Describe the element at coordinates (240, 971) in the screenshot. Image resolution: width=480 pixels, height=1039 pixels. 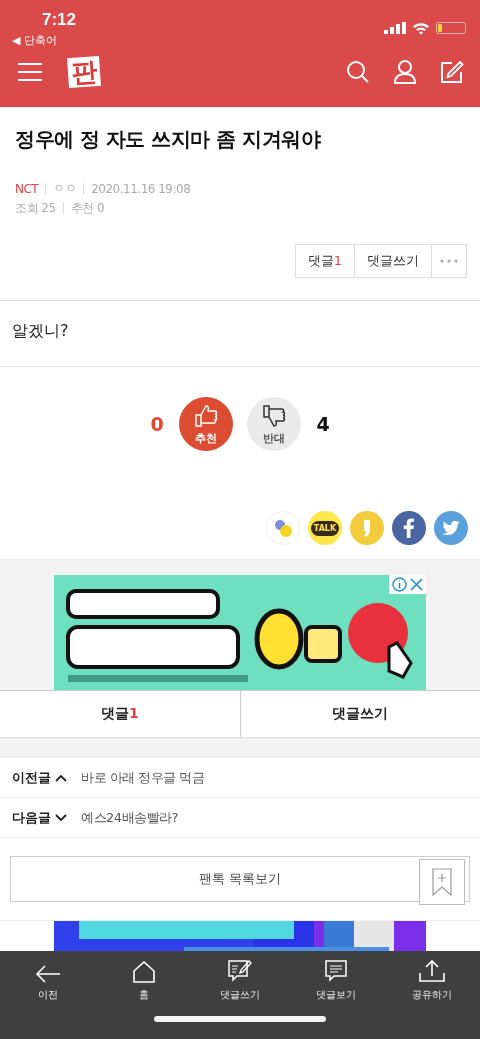
I see `comment-edit-icon` at that location.